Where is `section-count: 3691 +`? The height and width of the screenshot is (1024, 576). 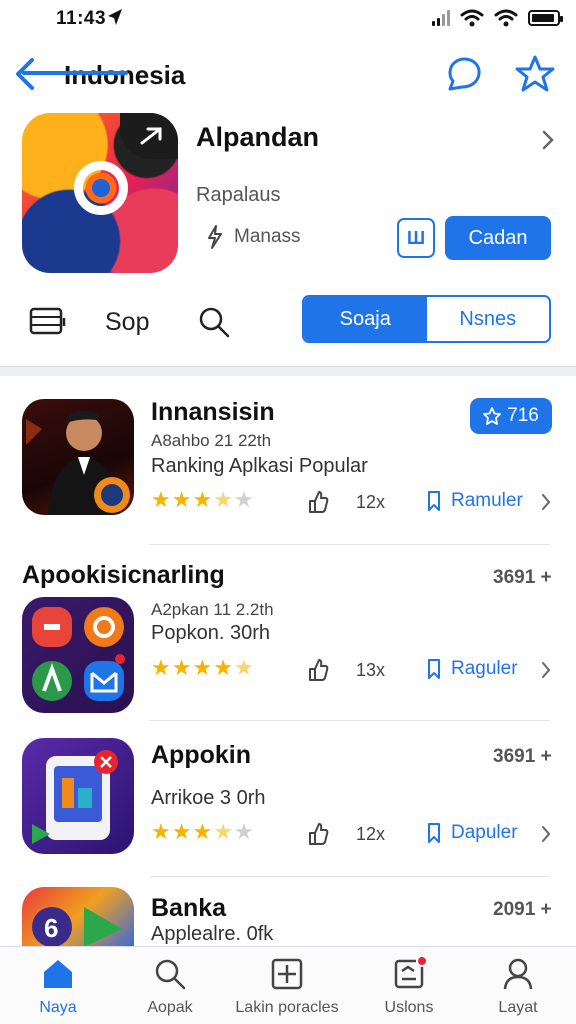 section-count: 3691 + is located at coordinates (522, 577).